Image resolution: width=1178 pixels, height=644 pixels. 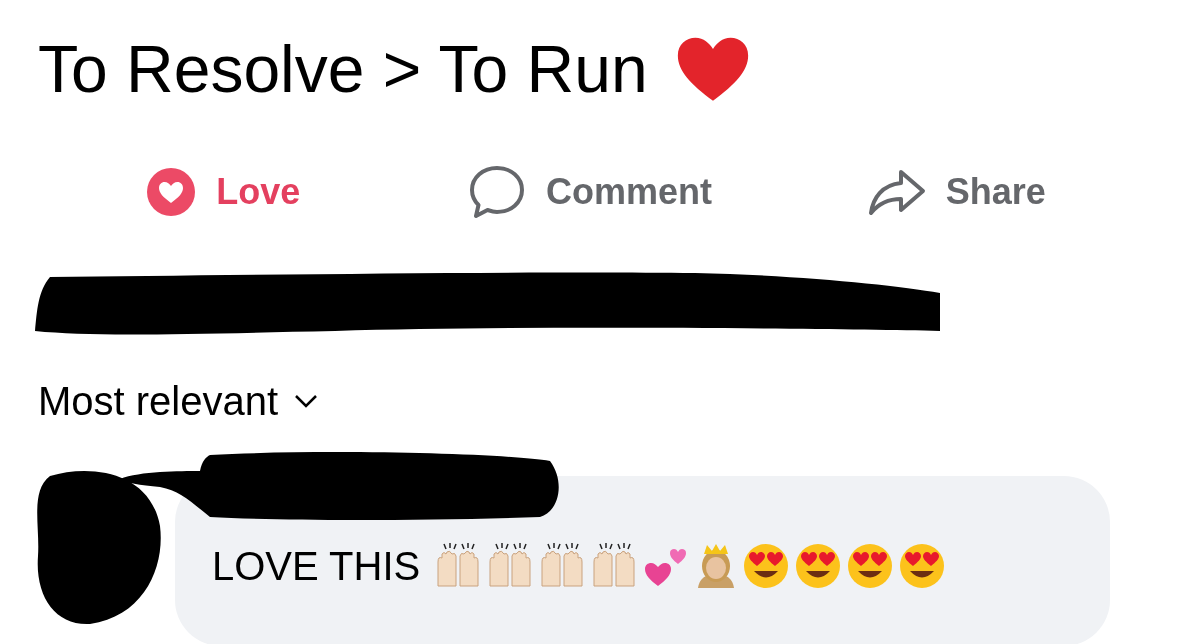 What do you see at coordinates (158, 400) in the screenshot?
I see `sort-label: Most relevant` at bounding box center [158, 400].